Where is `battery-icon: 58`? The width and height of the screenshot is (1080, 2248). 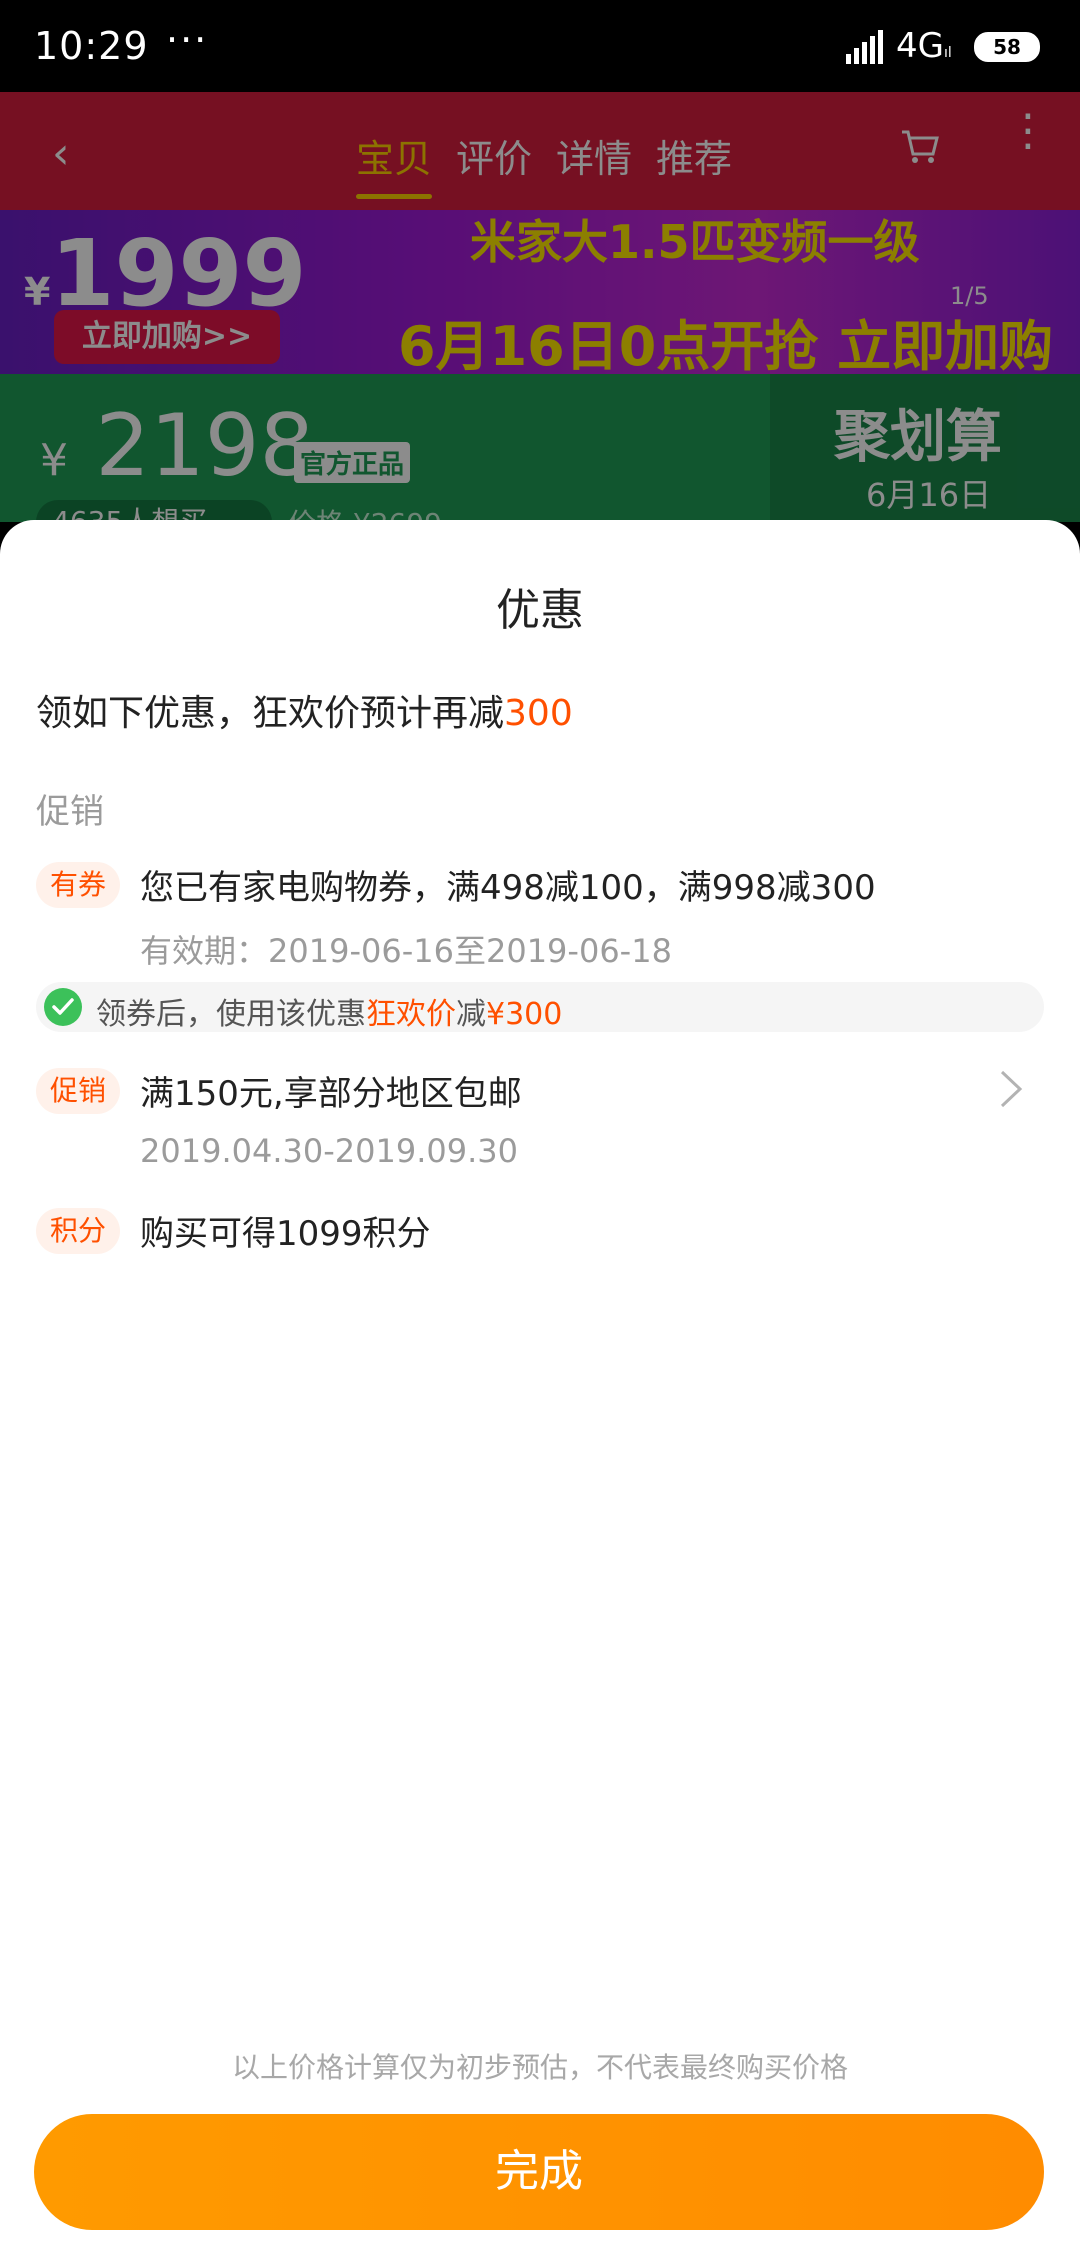 battery-icon: 58 is located at coordinates (1007, 47).